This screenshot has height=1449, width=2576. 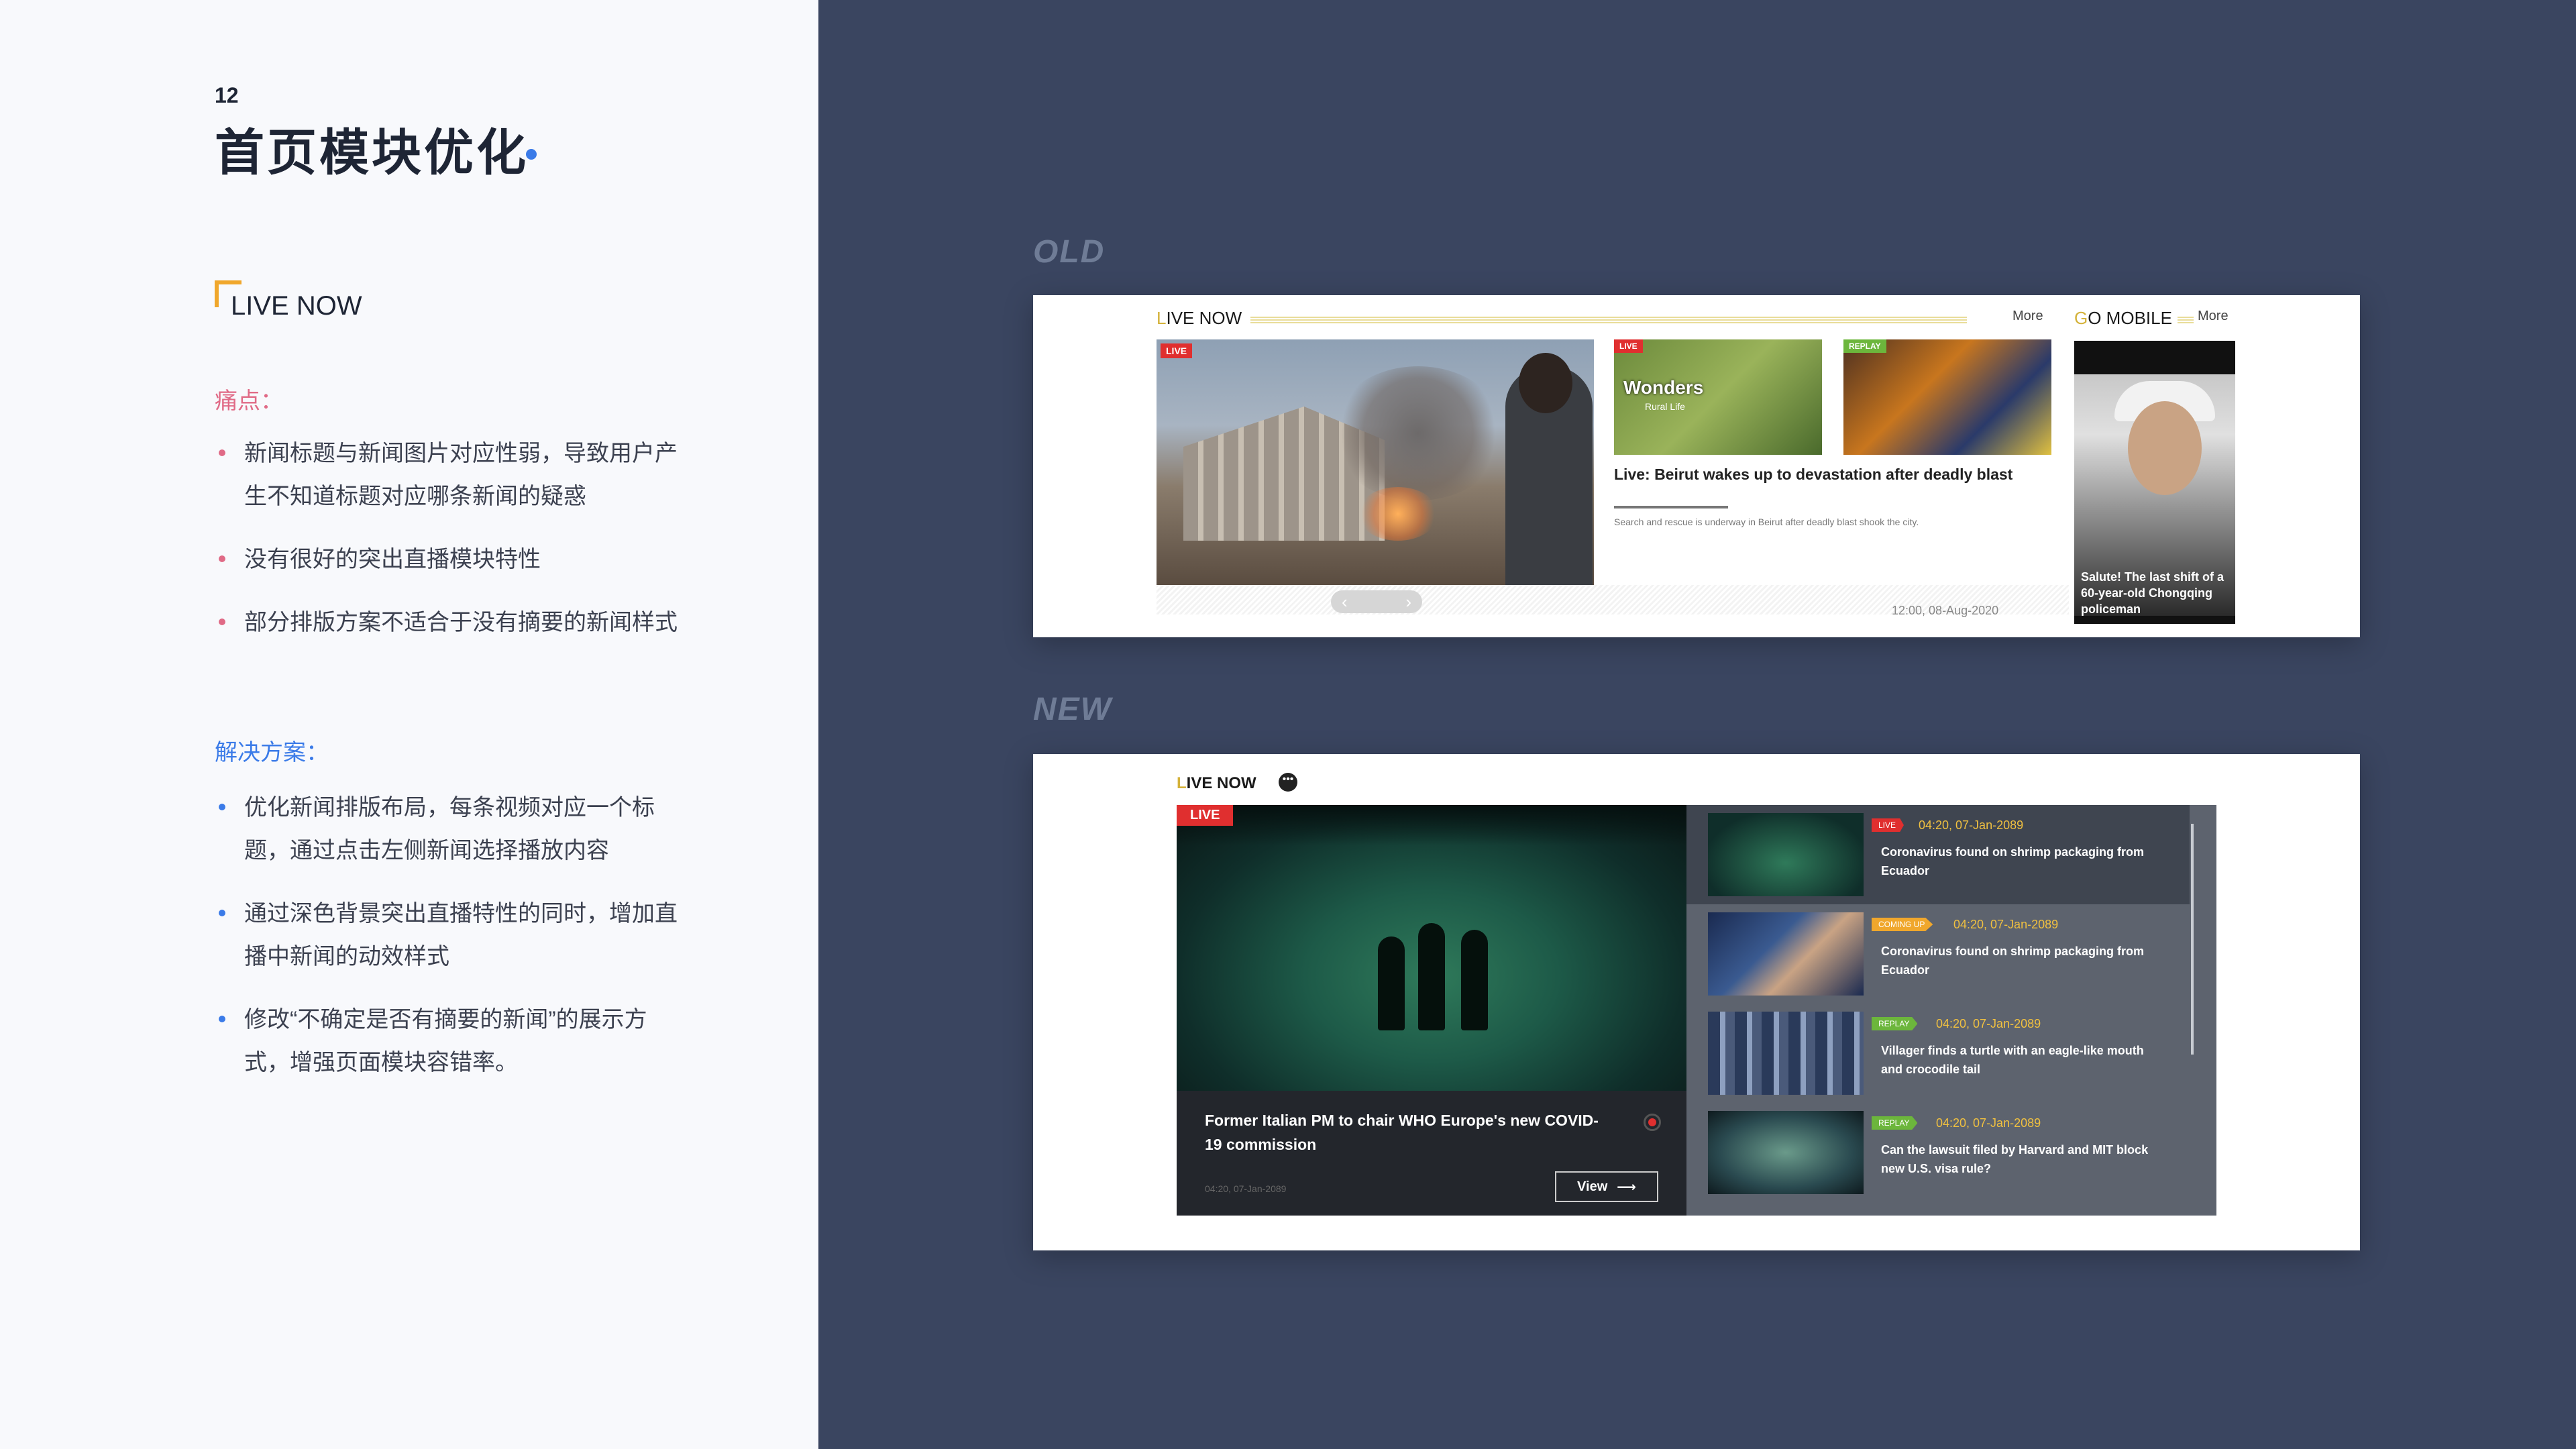 I want to click on list-item: 通过深色背景突出直播特性的同时，增加直播中新闻的动效样式, so click(x=449, y=935).